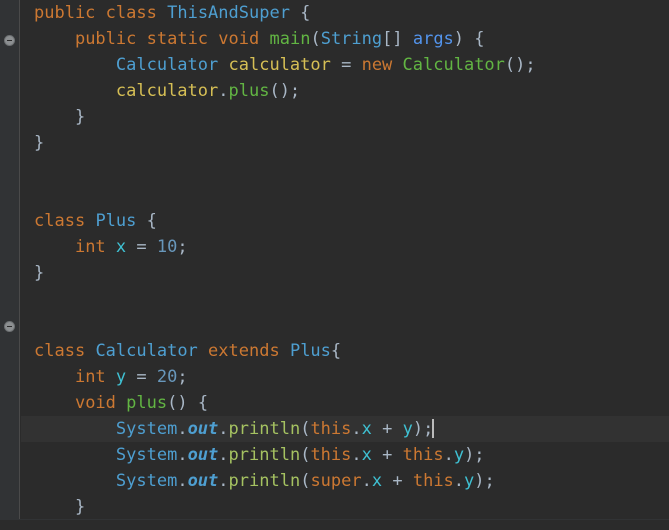  I want to click on token-kw: public, so click(65, 13).